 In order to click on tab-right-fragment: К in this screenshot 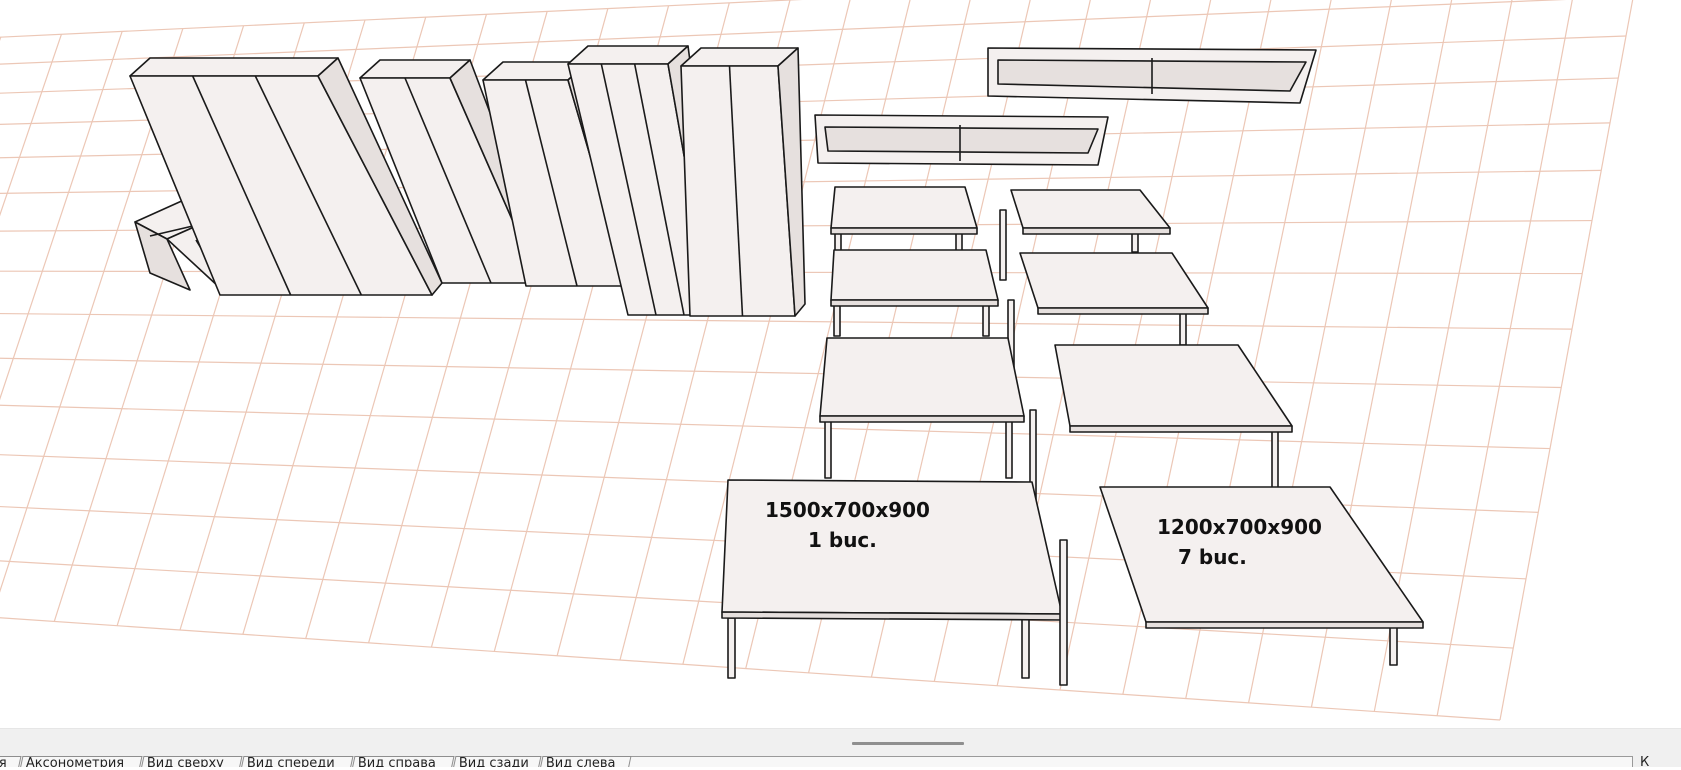, I will do `click(1644, 762)`.